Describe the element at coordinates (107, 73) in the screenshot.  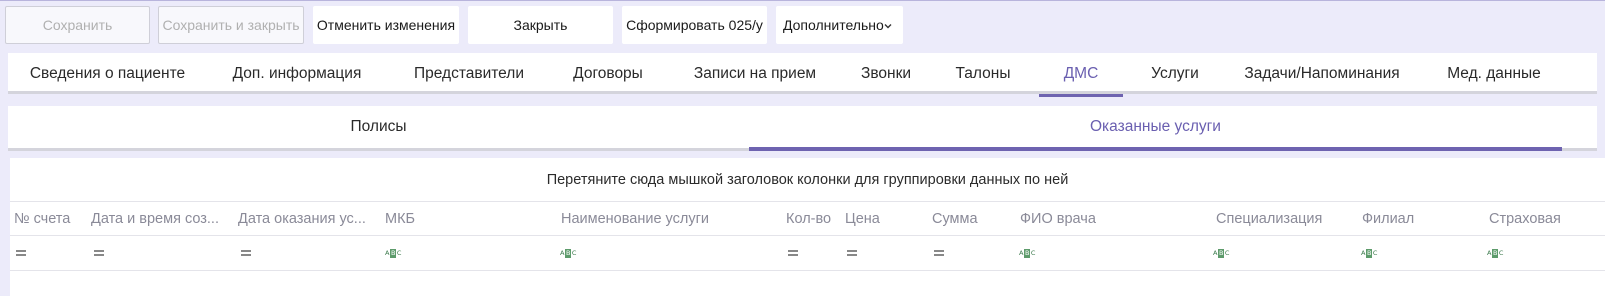
I see `tab-patient-info: Сведения о пациенте` at that location.